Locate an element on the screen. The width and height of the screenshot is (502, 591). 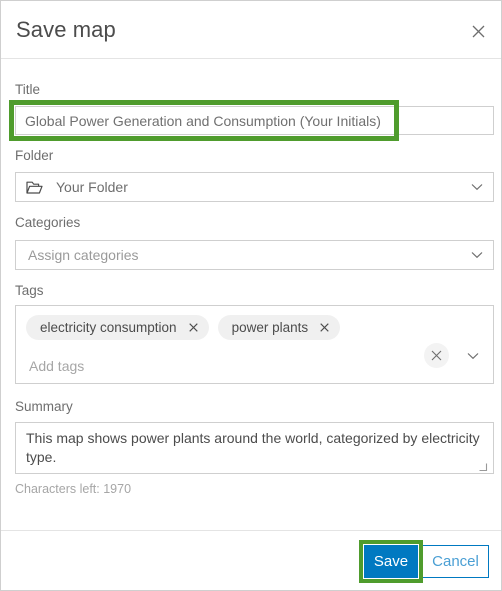
folder-icon is located at coordinates (35, 187).